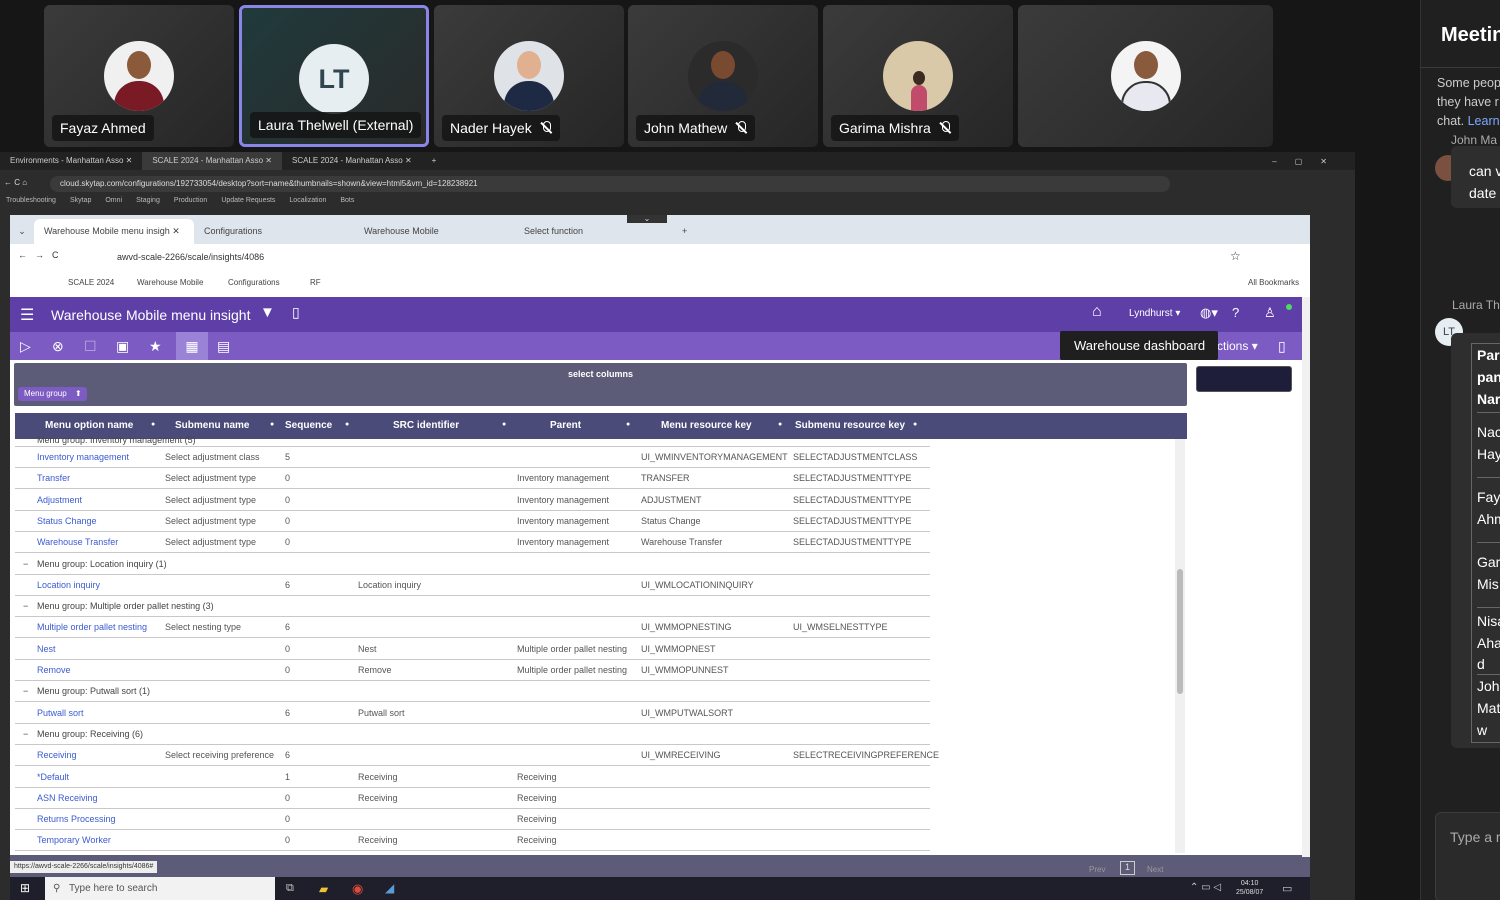 The height and width of the screenshot is (900, 1500). Describe the element at coordinates (122, 346) in the screenshot. I see `save-icon: ▣` at that location.